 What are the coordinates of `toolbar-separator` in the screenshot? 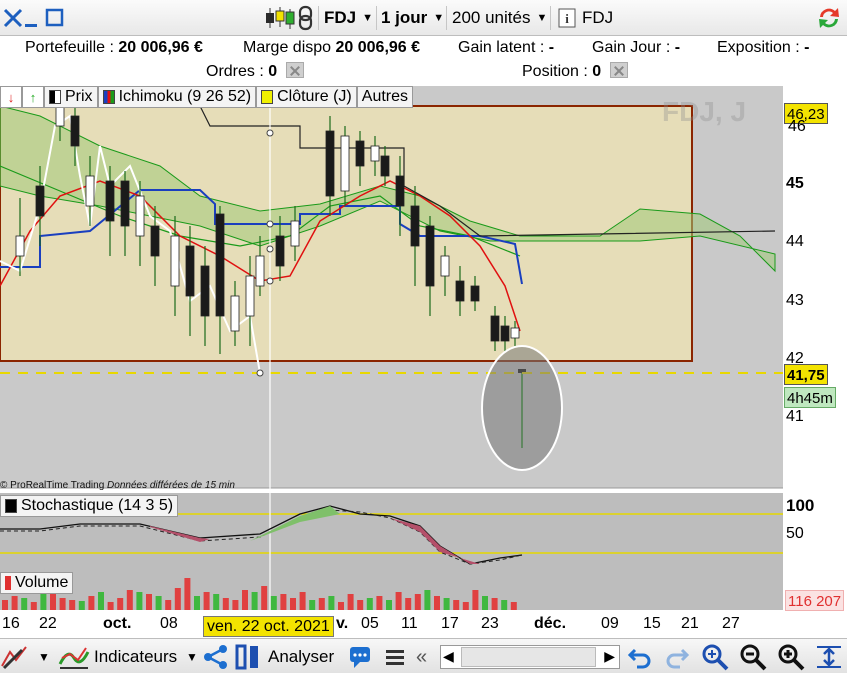 It's located at (446, 18).